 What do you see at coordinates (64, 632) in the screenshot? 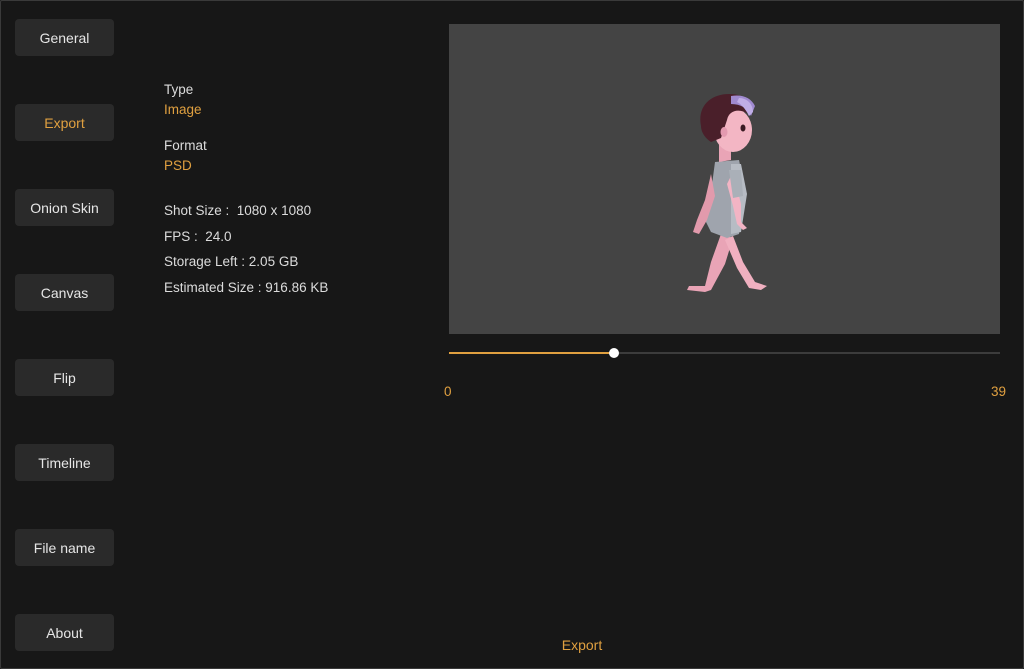
I see `nav-about-button: About` at bounding box center [64, 632].